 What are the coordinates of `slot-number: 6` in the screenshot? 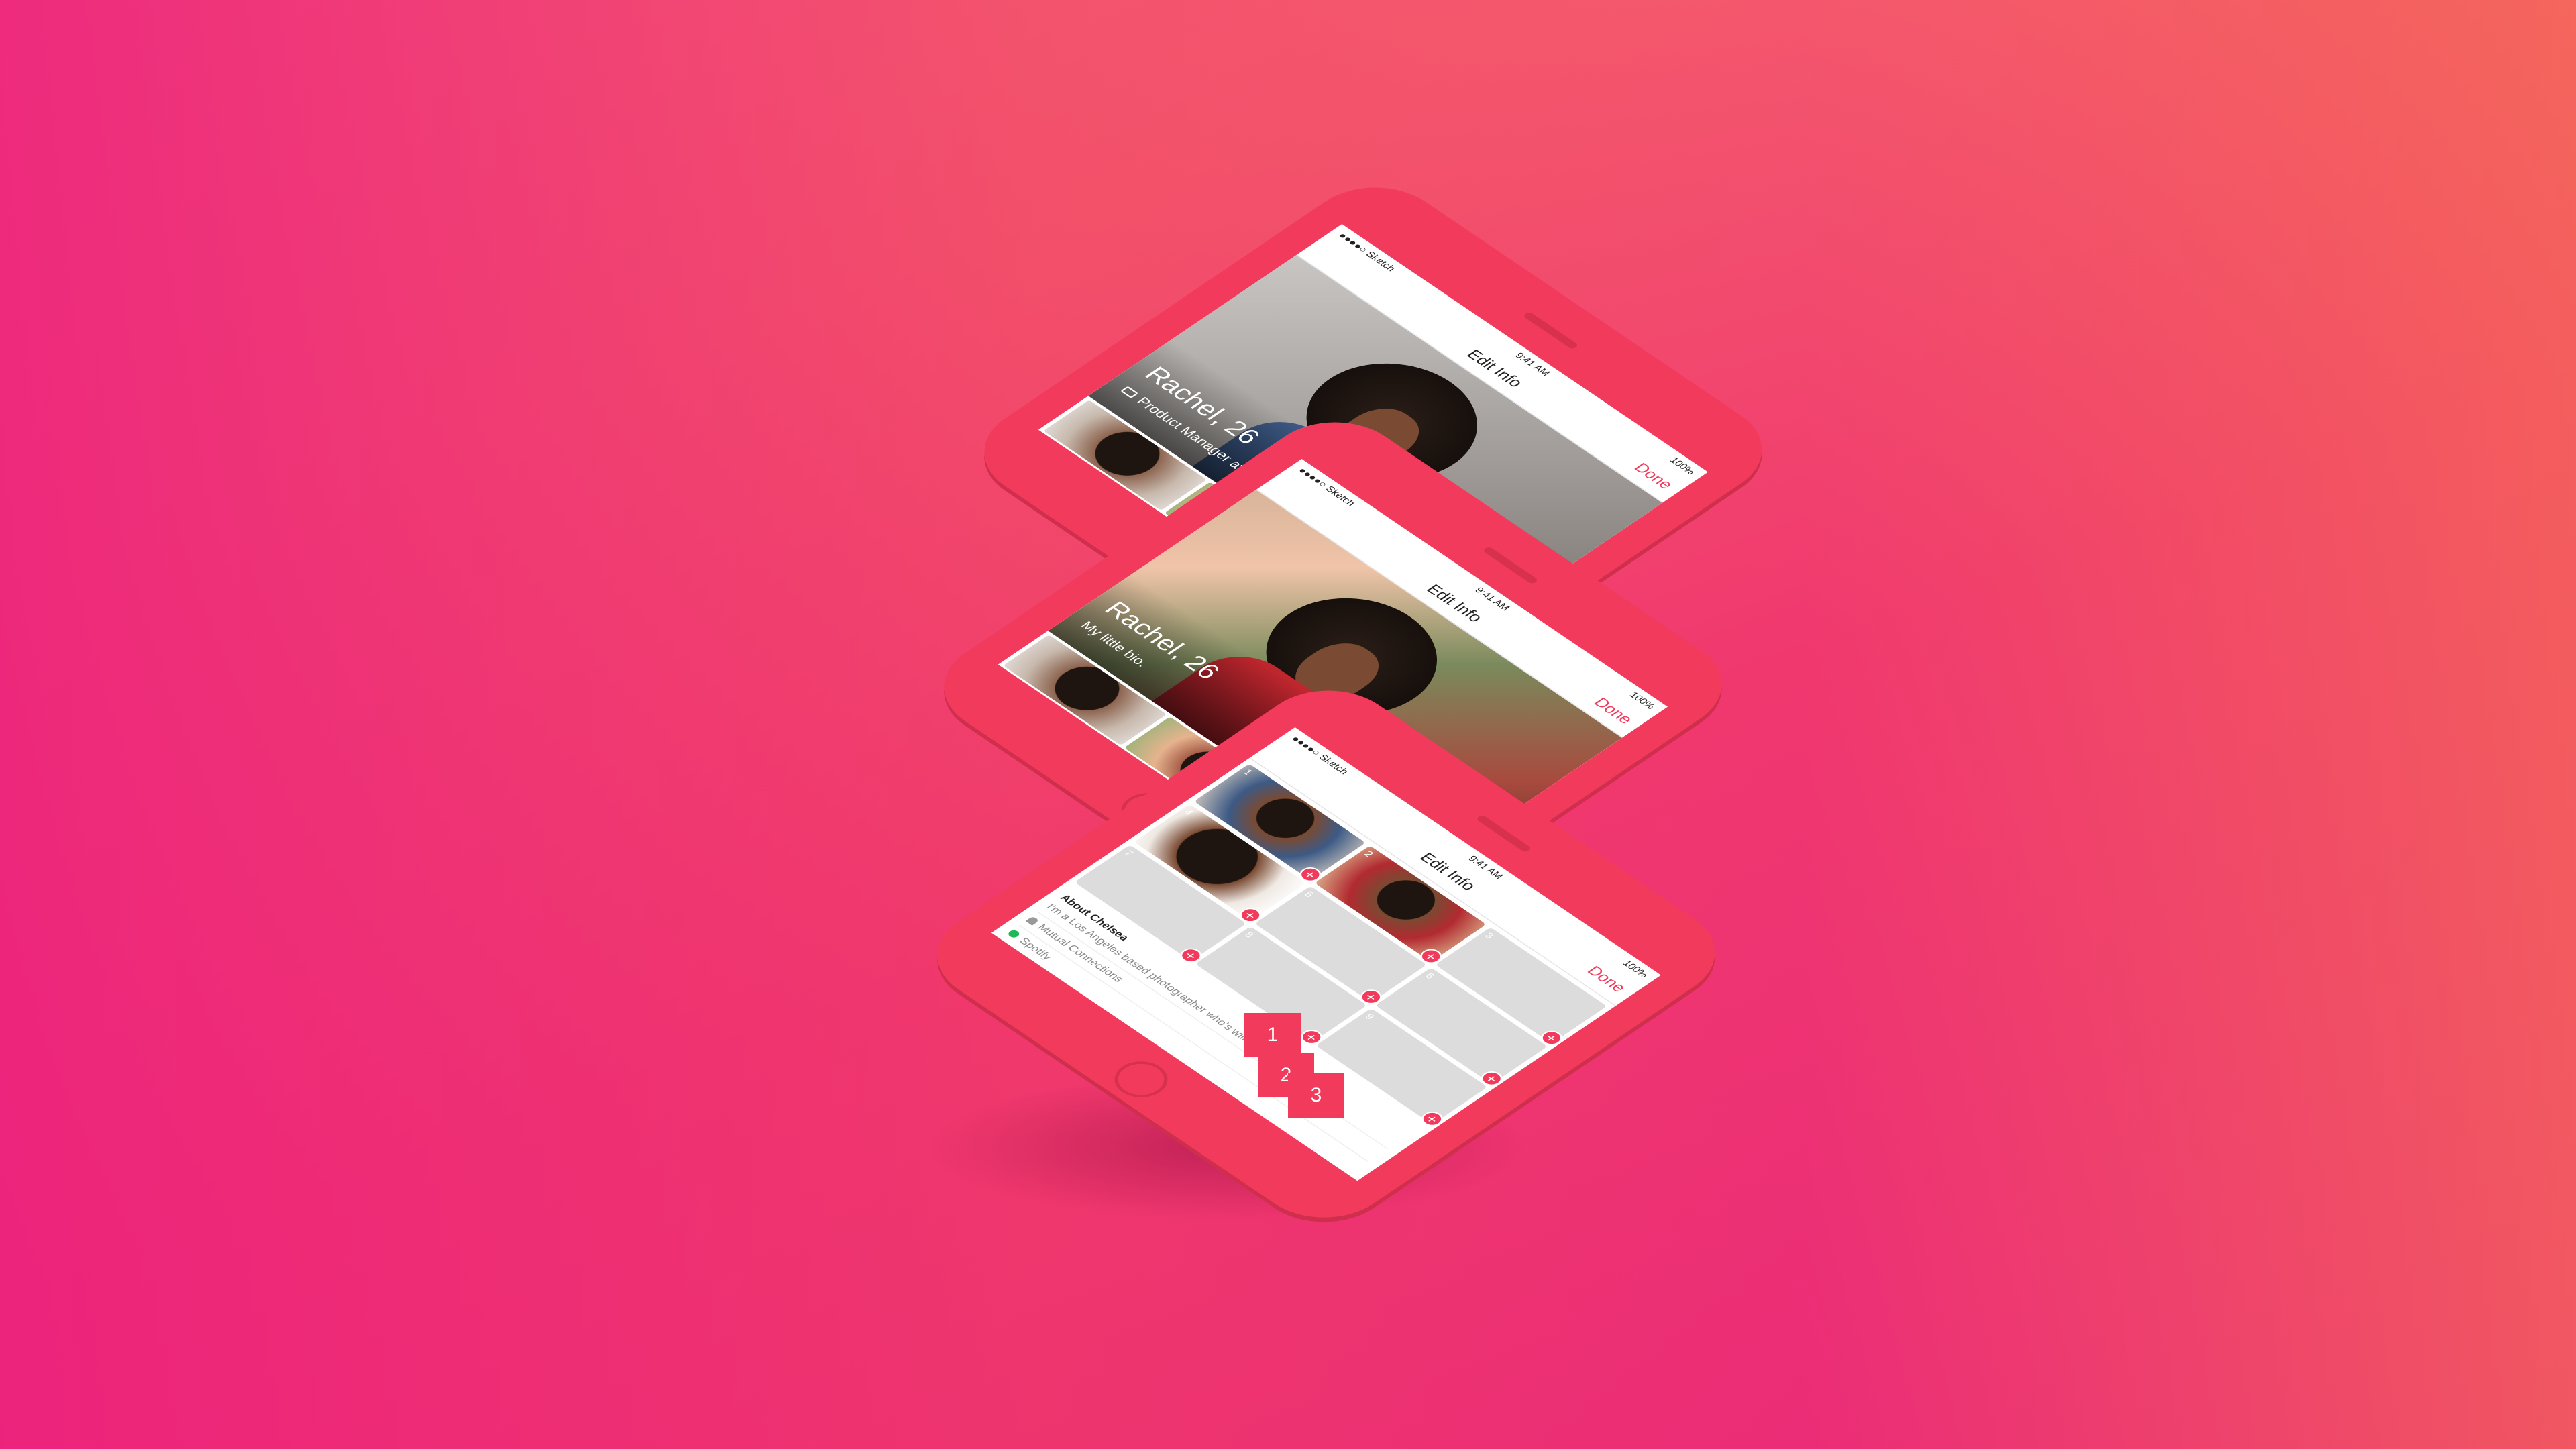 It's located at (1429, 976).